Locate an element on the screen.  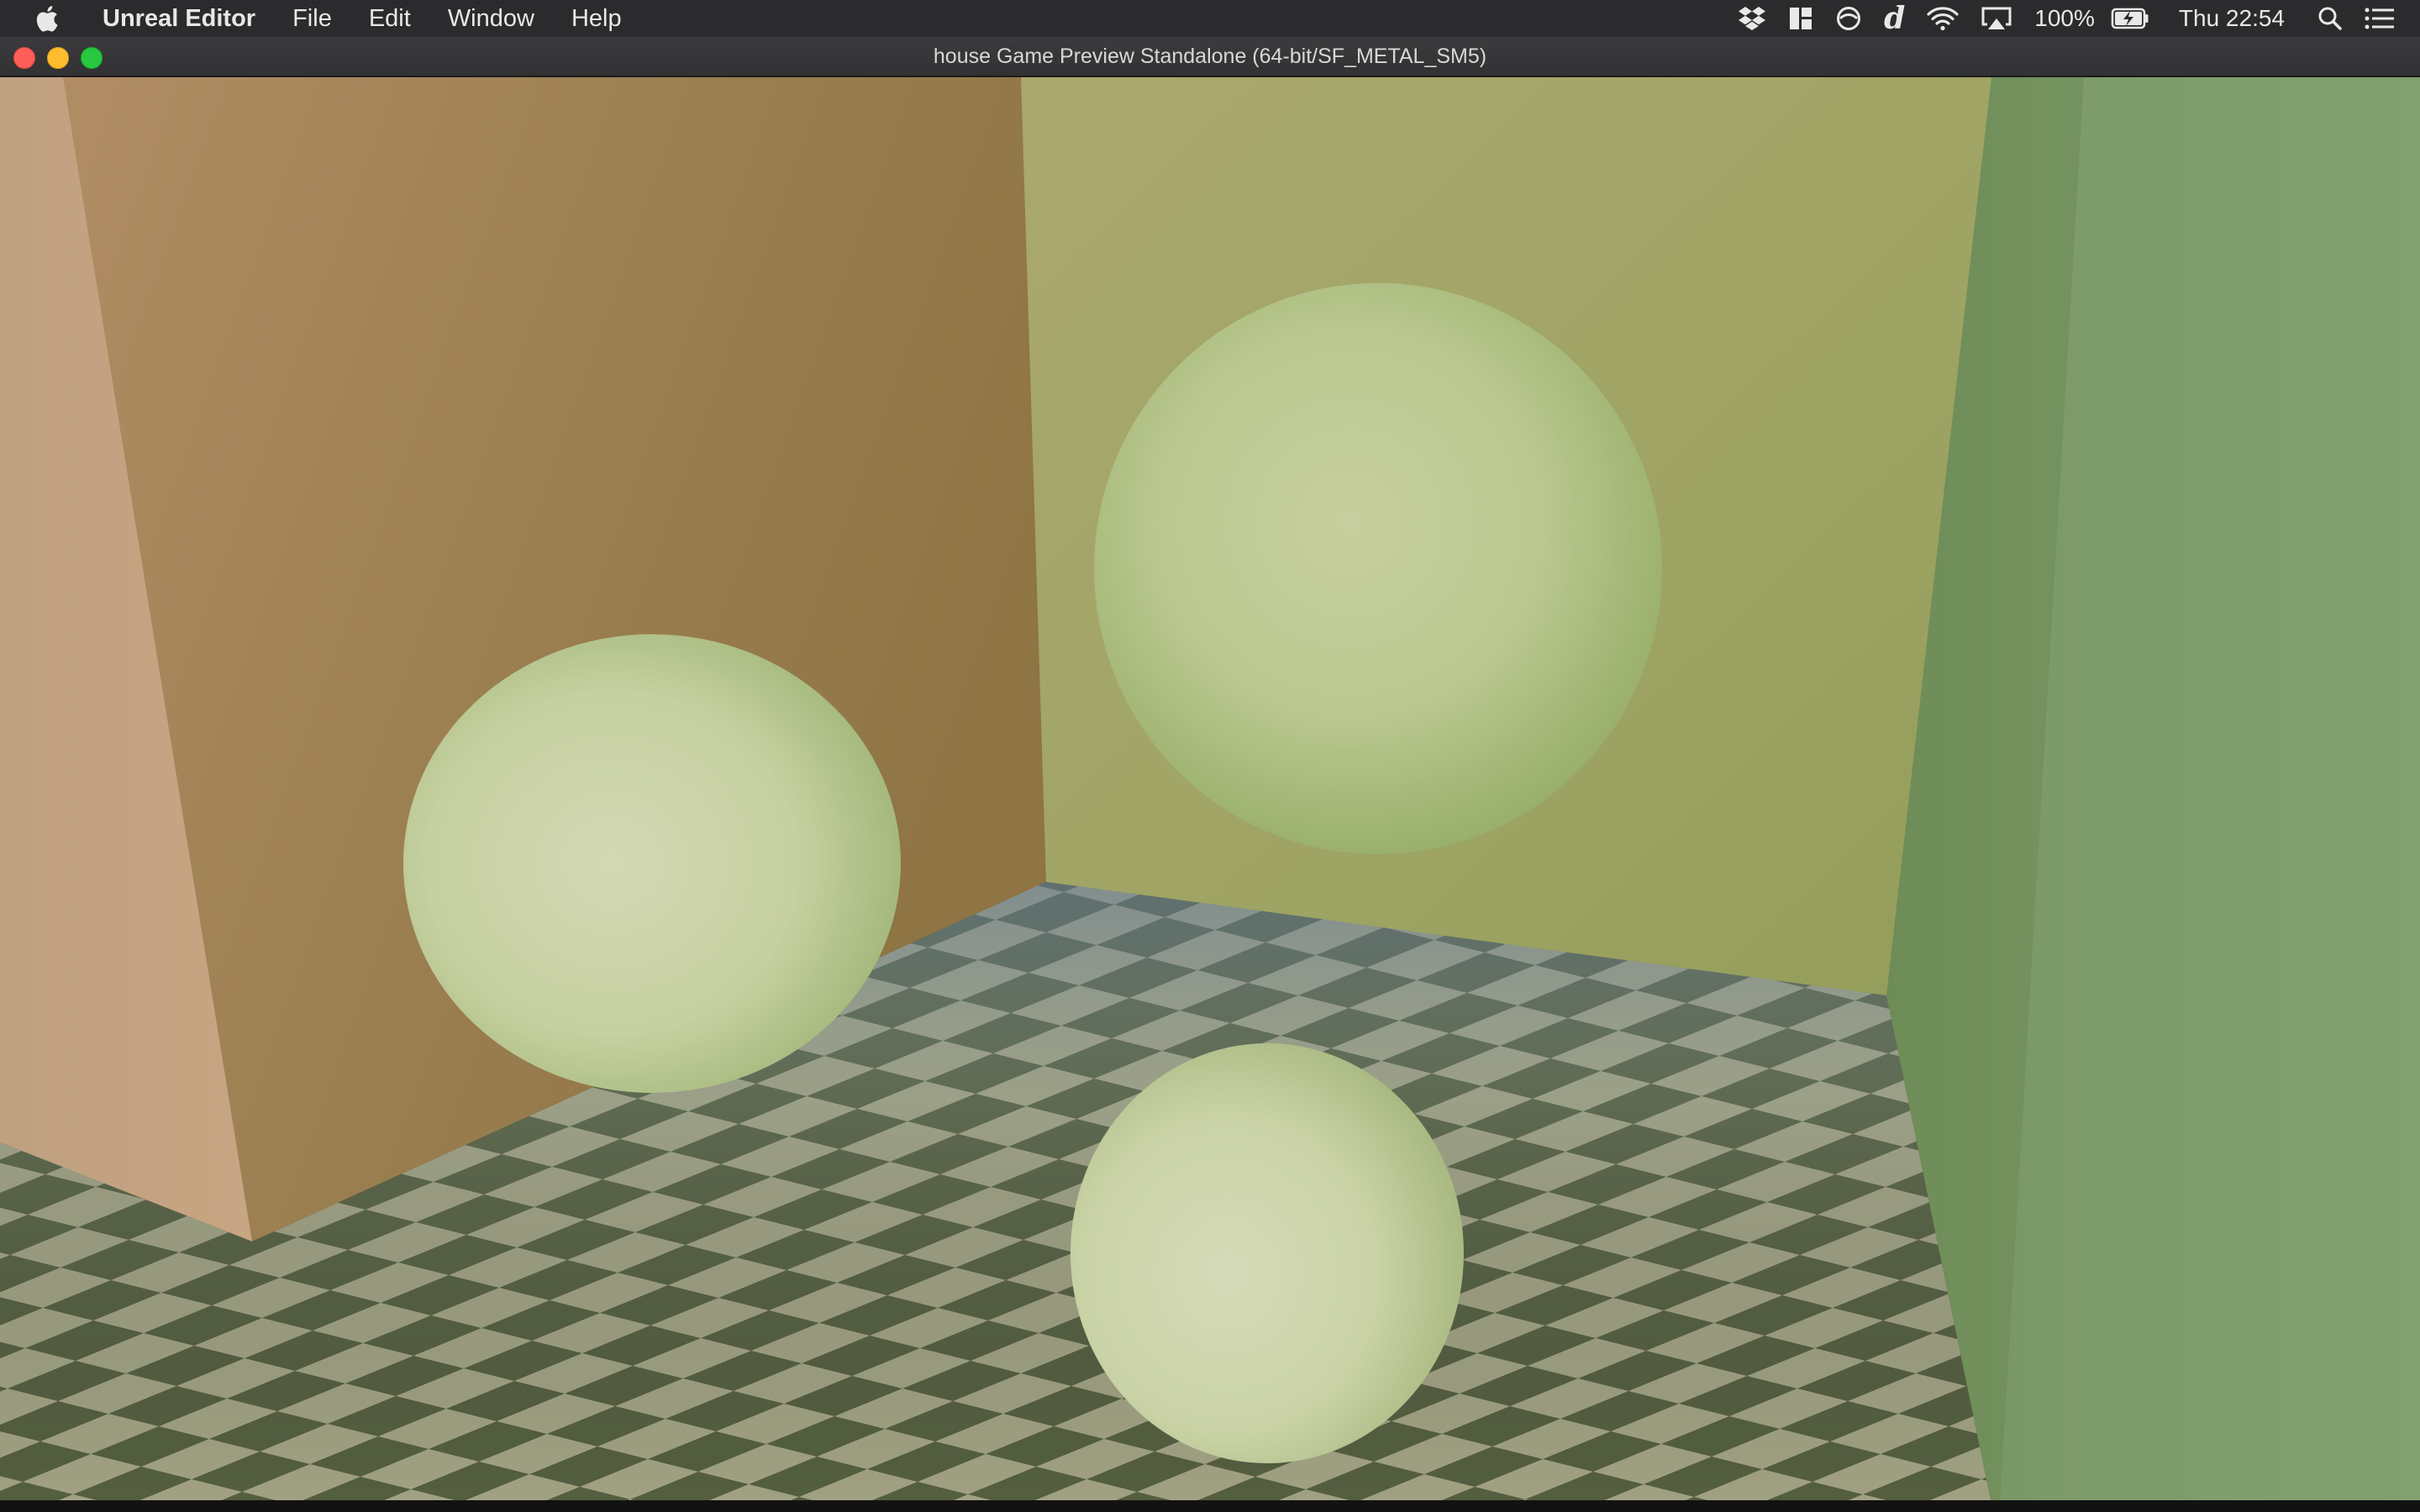
menu-edit: Edit is located at coordinates (390, 18).